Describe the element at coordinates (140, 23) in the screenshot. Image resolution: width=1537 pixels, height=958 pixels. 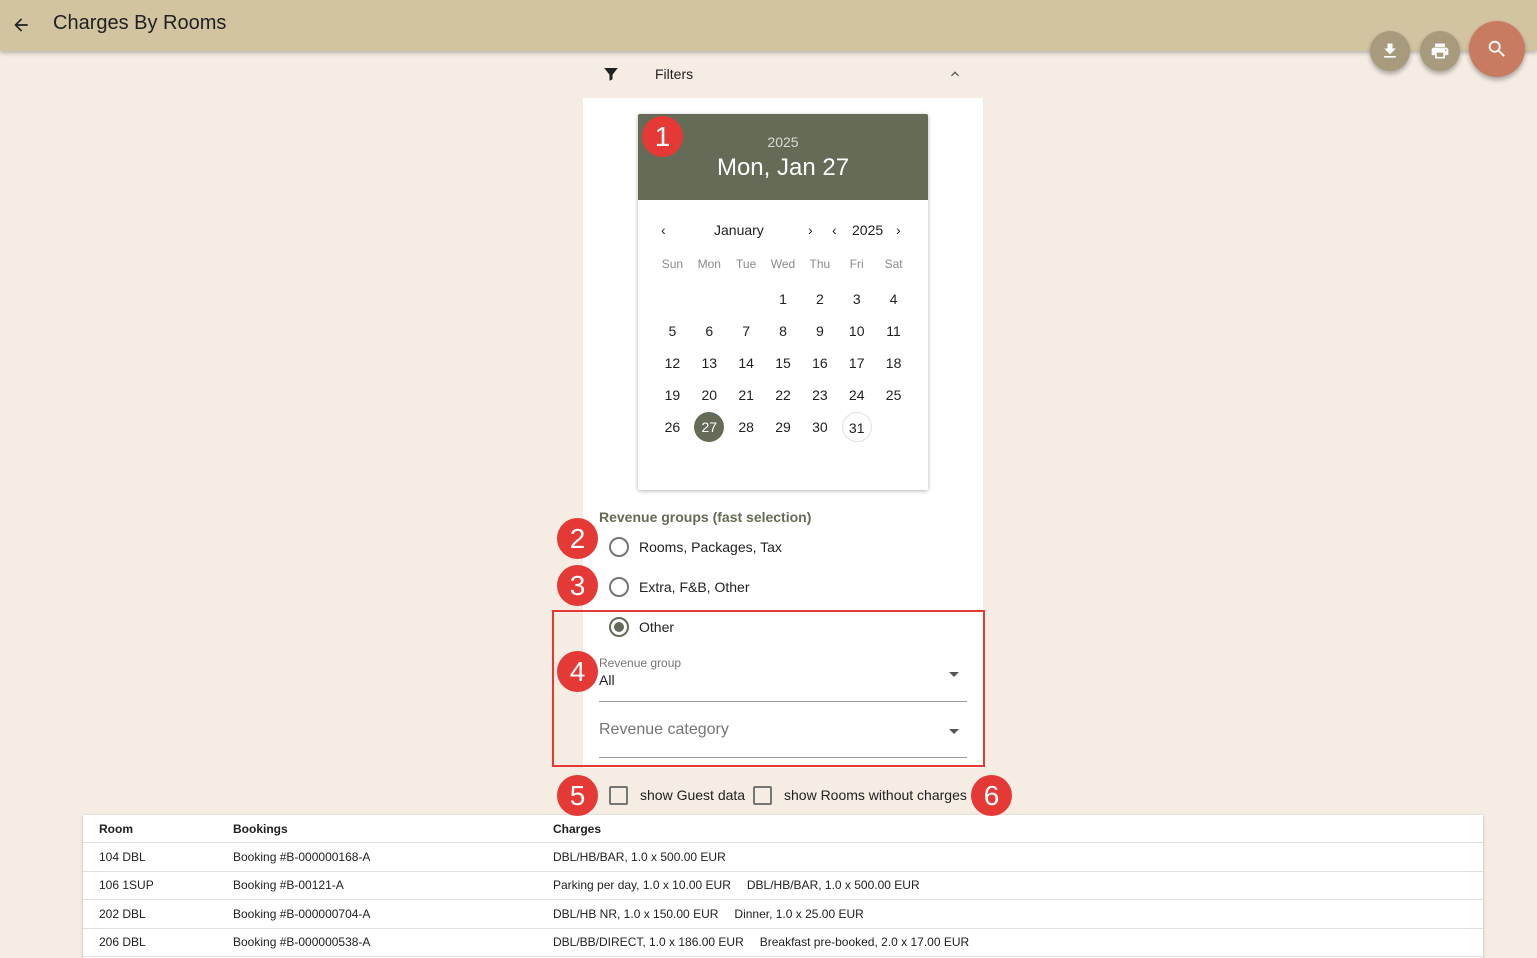
I see `page-title: Charges By Rooms` at that location.